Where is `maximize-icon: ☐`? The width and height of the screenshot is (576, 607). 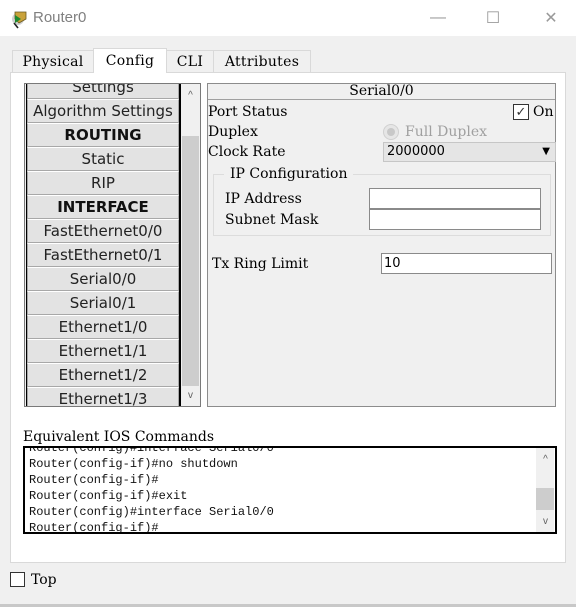
maximize-icon: ☐ is located at coordinates (493, 18).